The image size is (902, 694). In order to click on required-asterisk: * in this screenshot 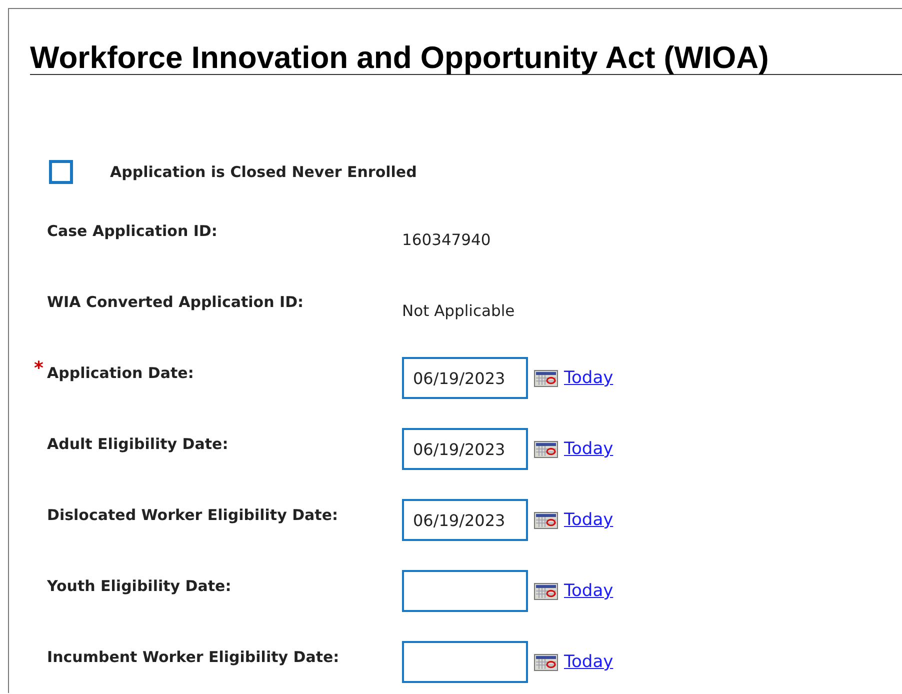, I will do `click(39, 368)`.